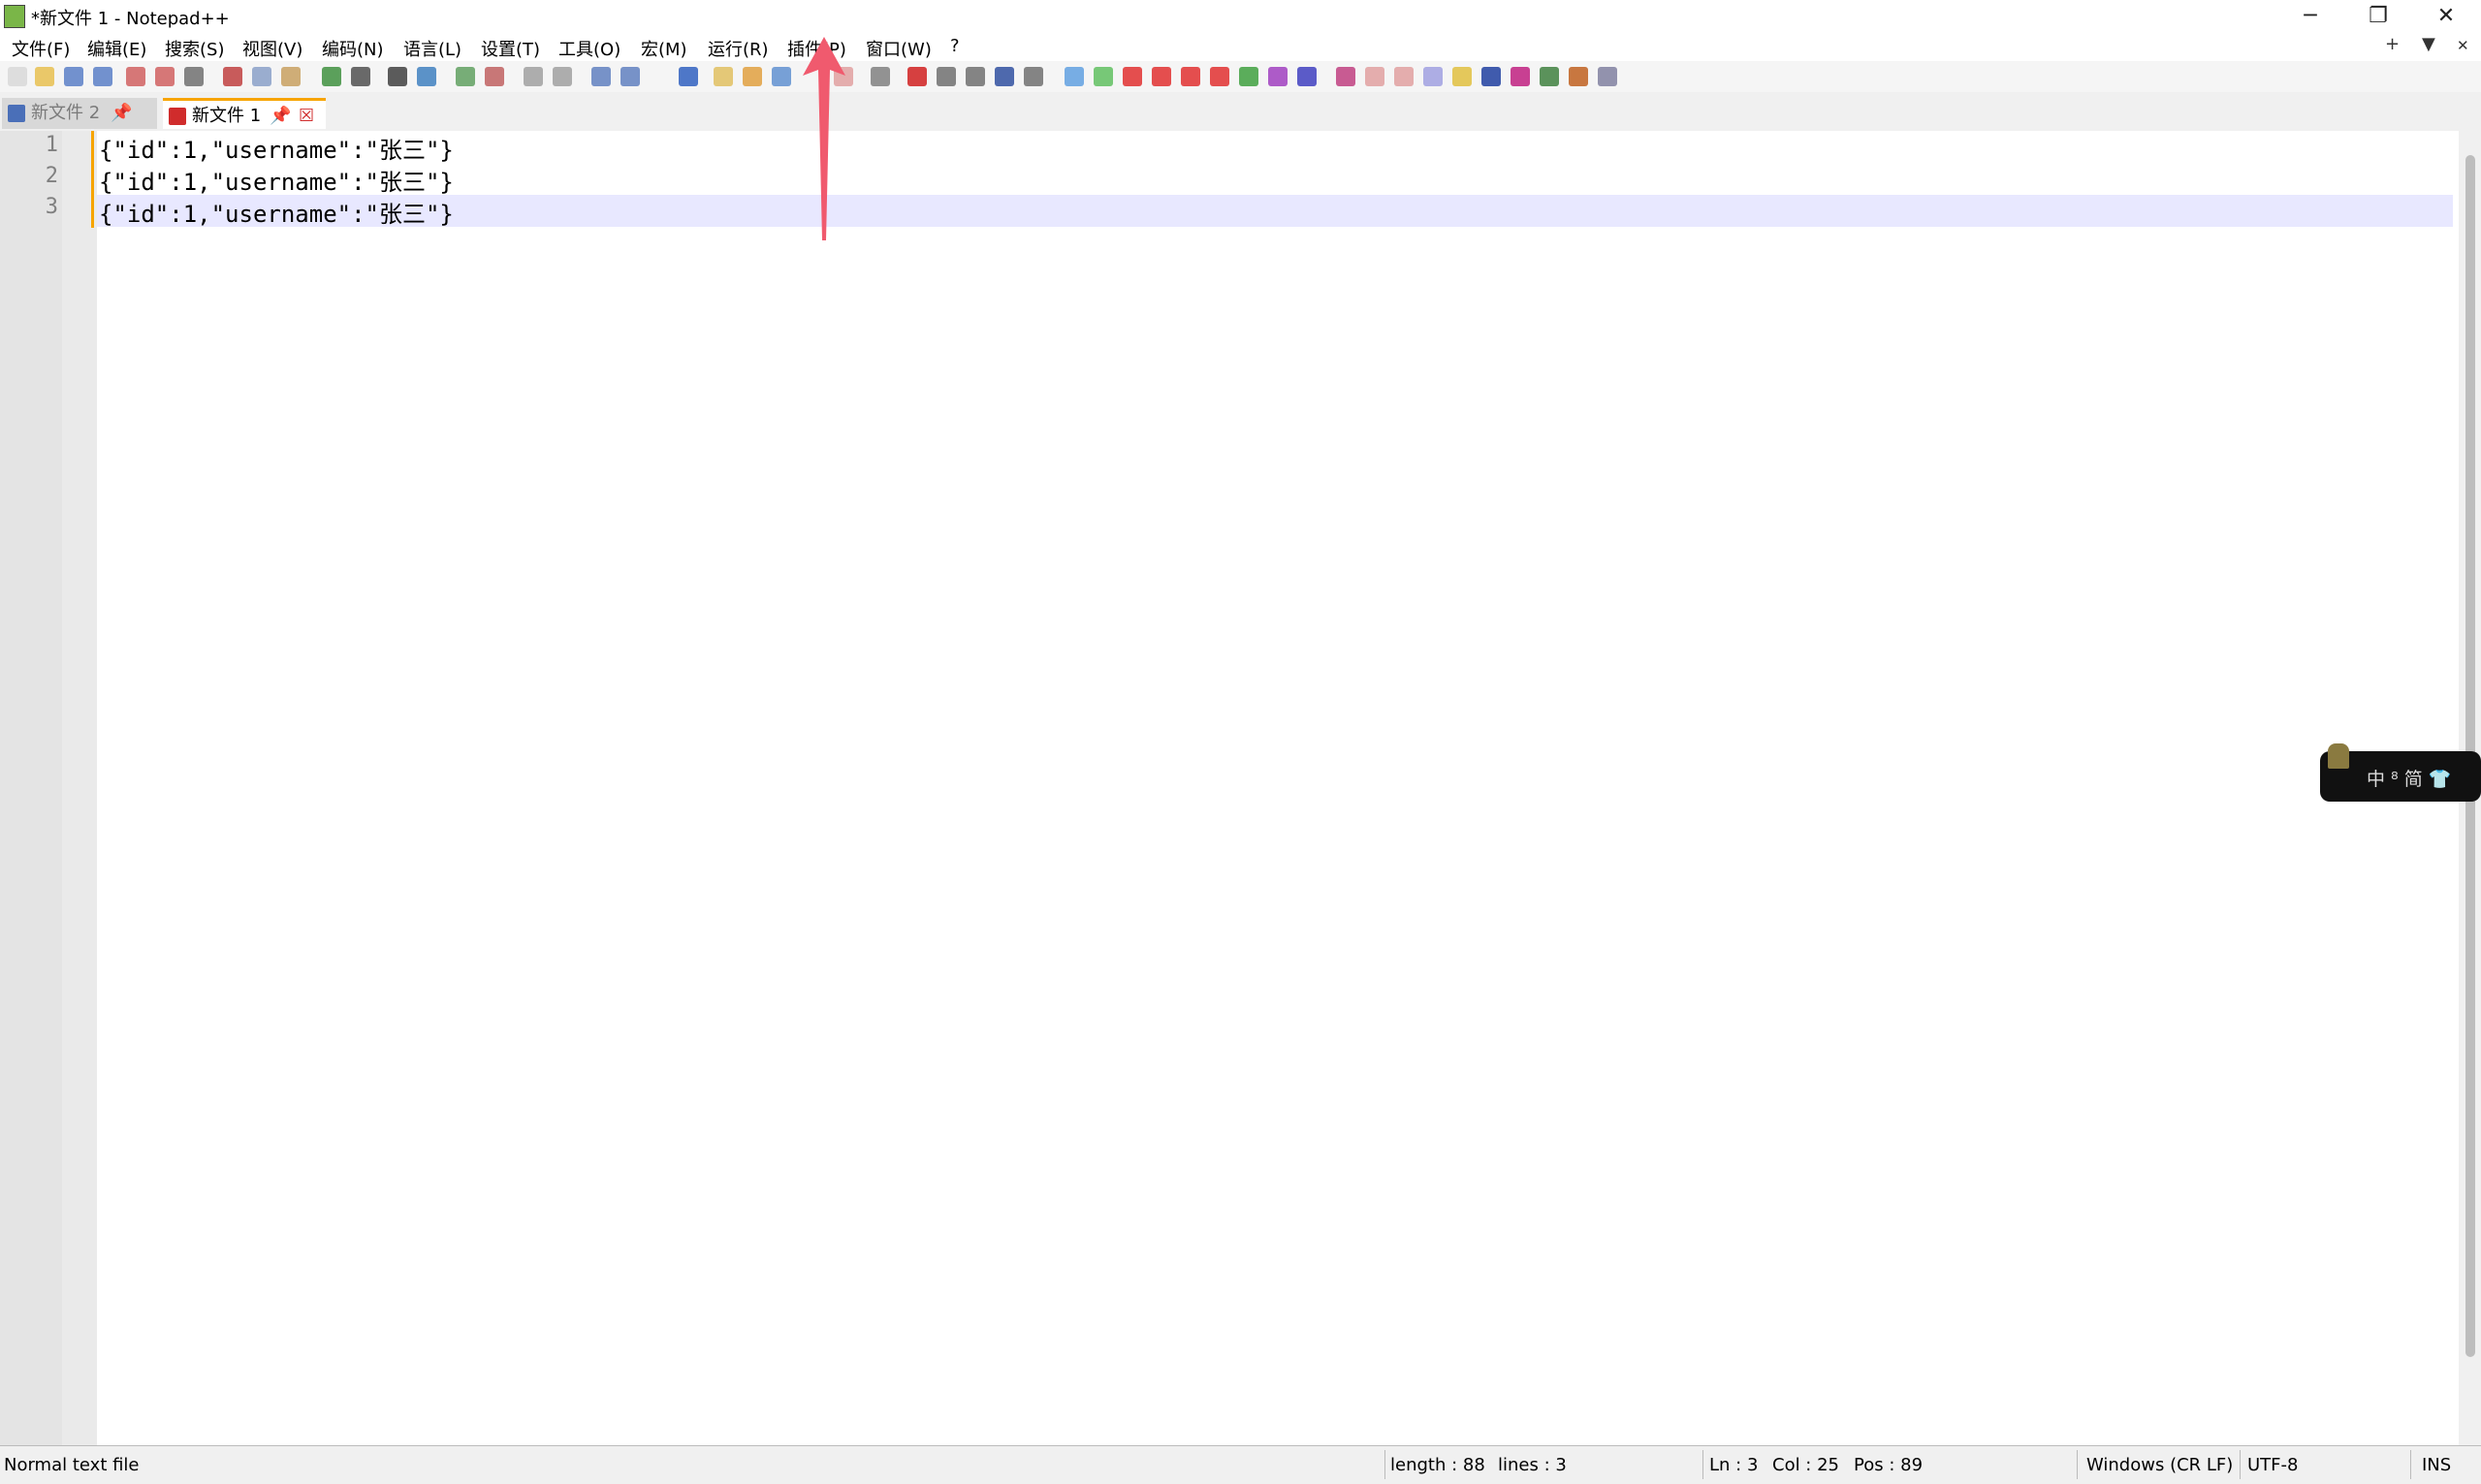 This screenshot has width=2481, height=1484. What do you see at coordinates (360, 76) in the screenshot?
I see `redo-icon` at bounding box center [360, 76].